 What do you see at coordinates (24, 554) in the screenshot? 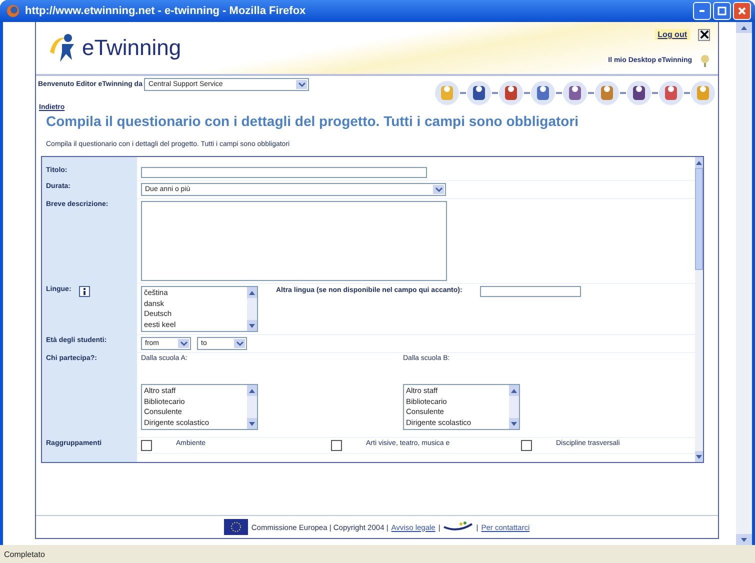
I see `status-text: Completato` at bounding box center [24, 554].